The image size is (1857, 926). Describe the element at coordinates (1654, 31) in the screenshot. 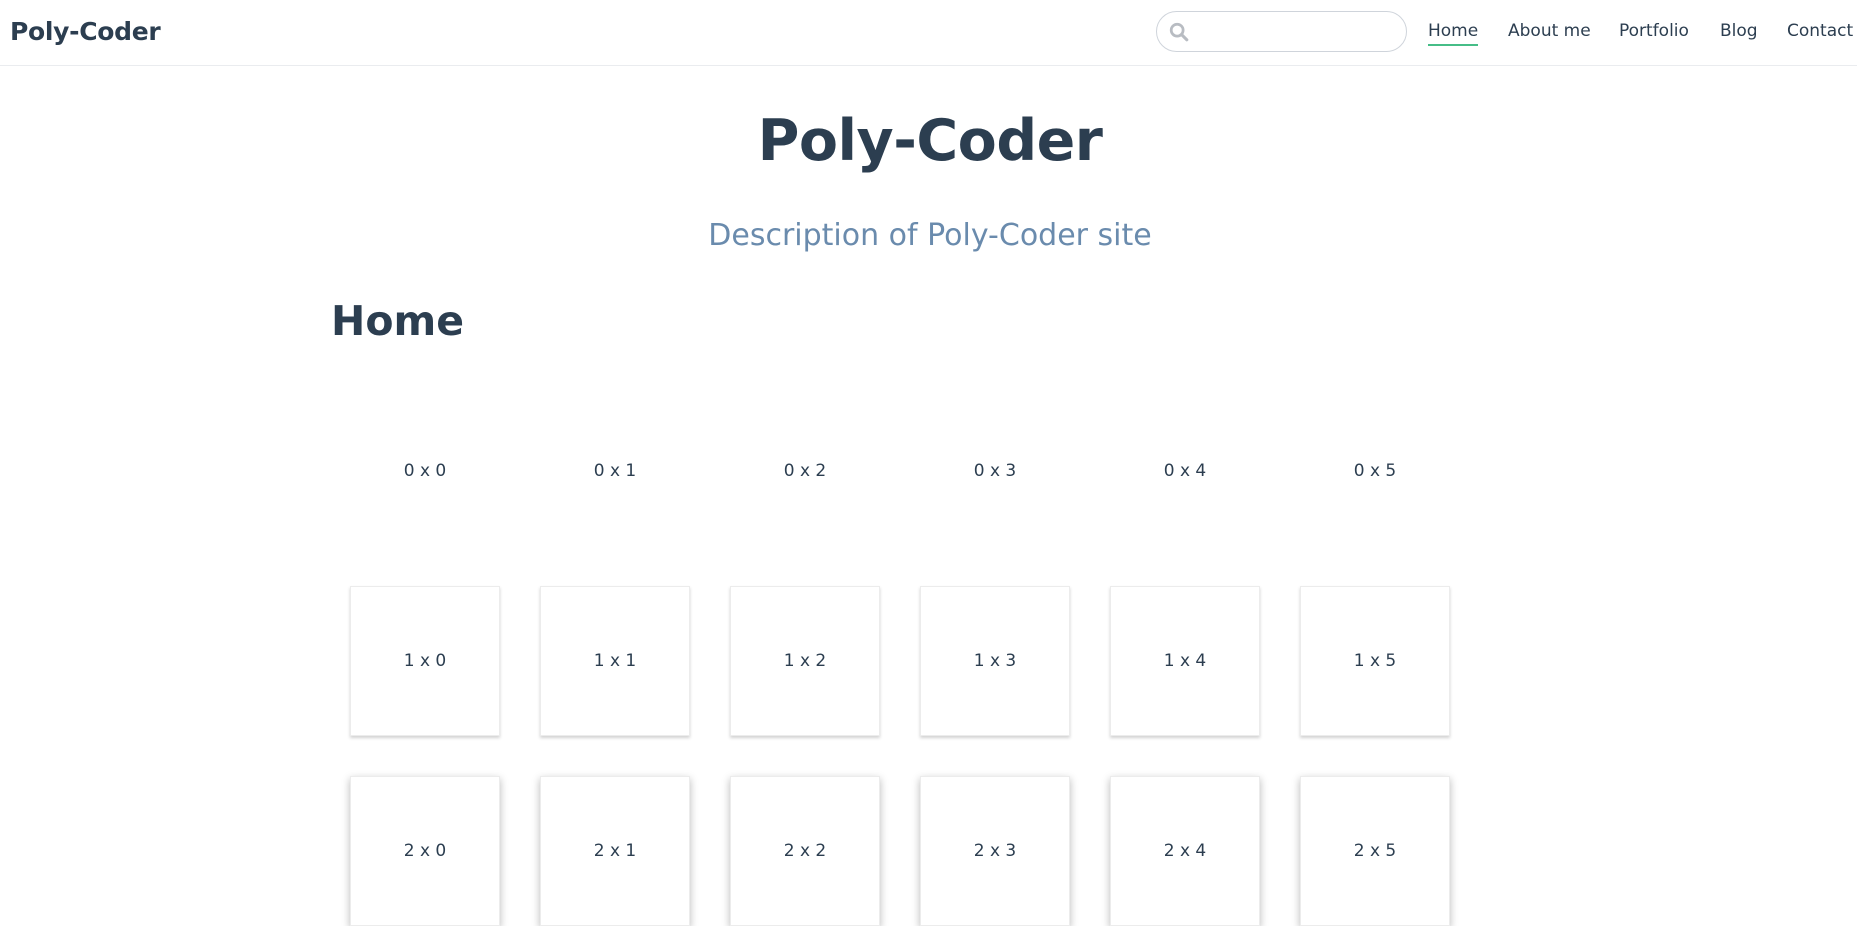

I see `nav-link-portfolio: Portfolio` at that location.